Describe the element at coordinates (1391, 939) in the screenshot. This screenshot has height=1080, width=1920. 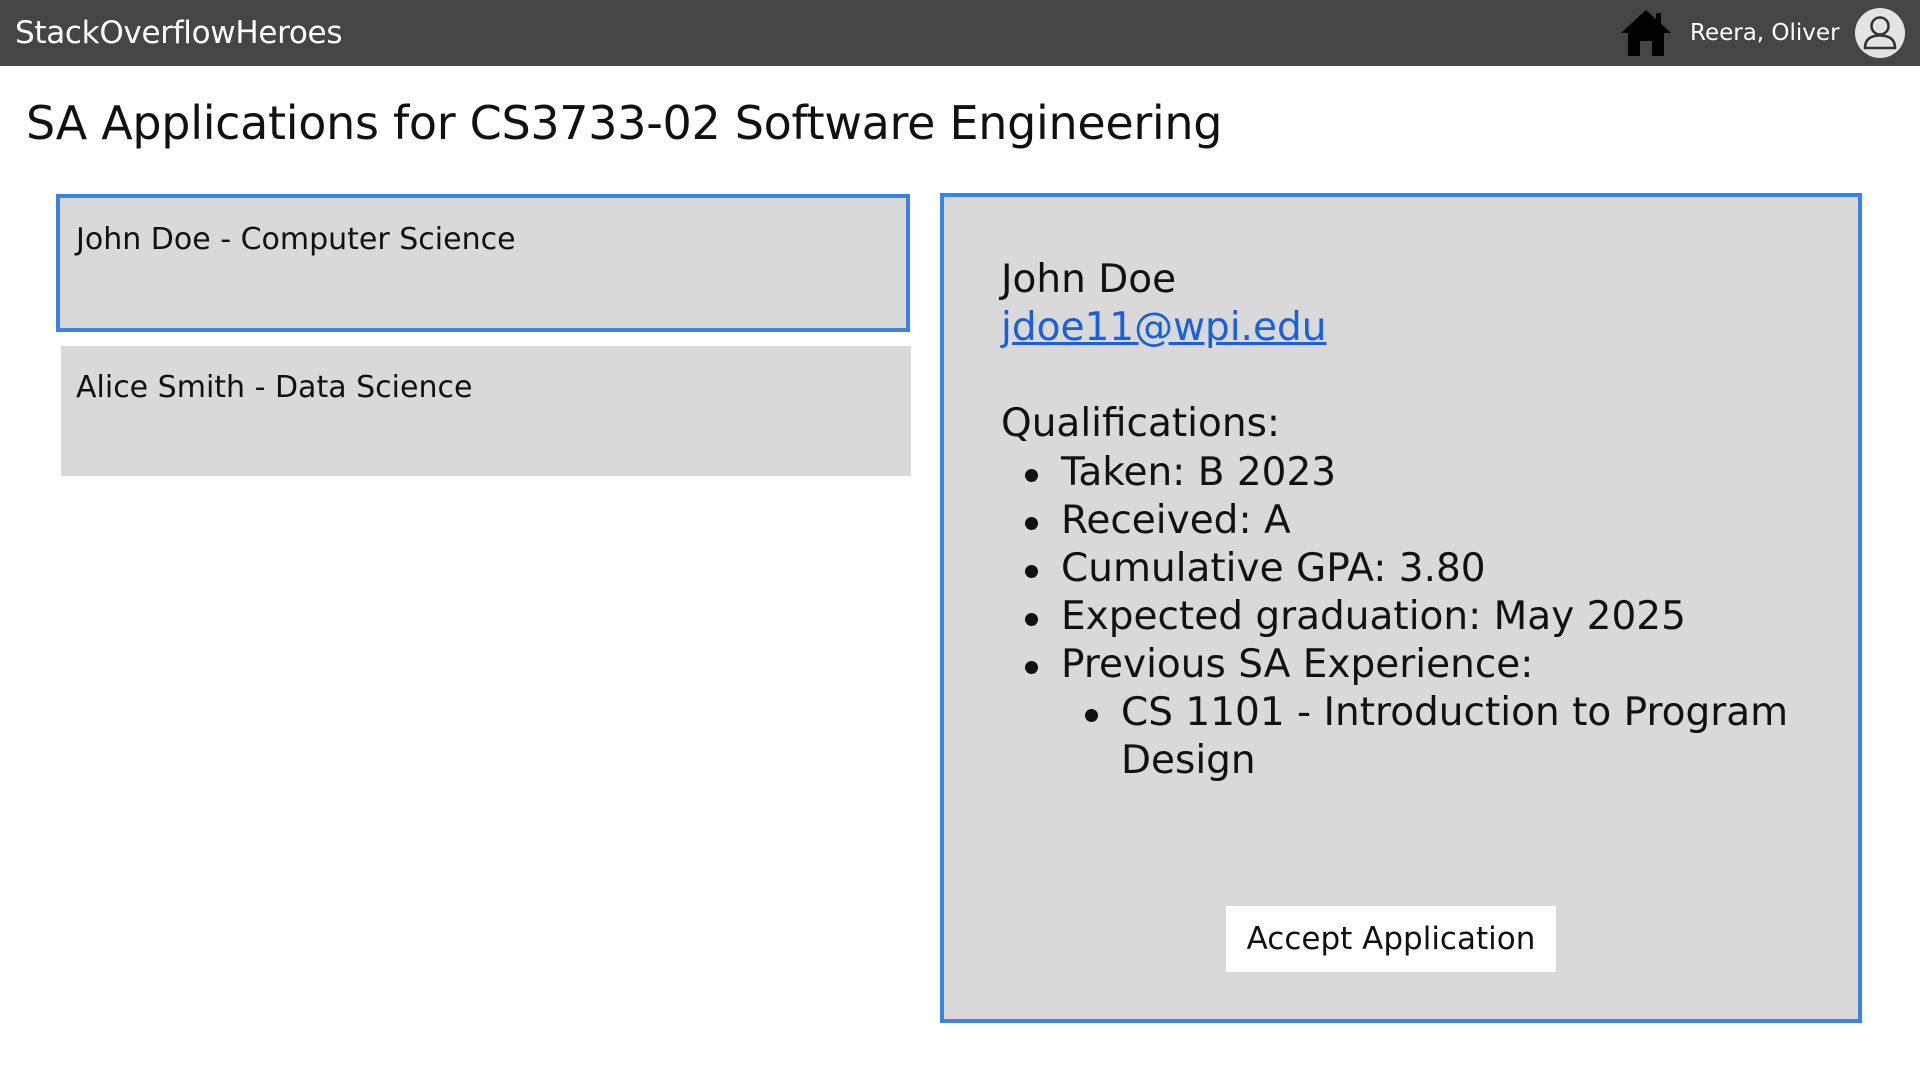
I see `accept-application-button: Accept Application` at that location.